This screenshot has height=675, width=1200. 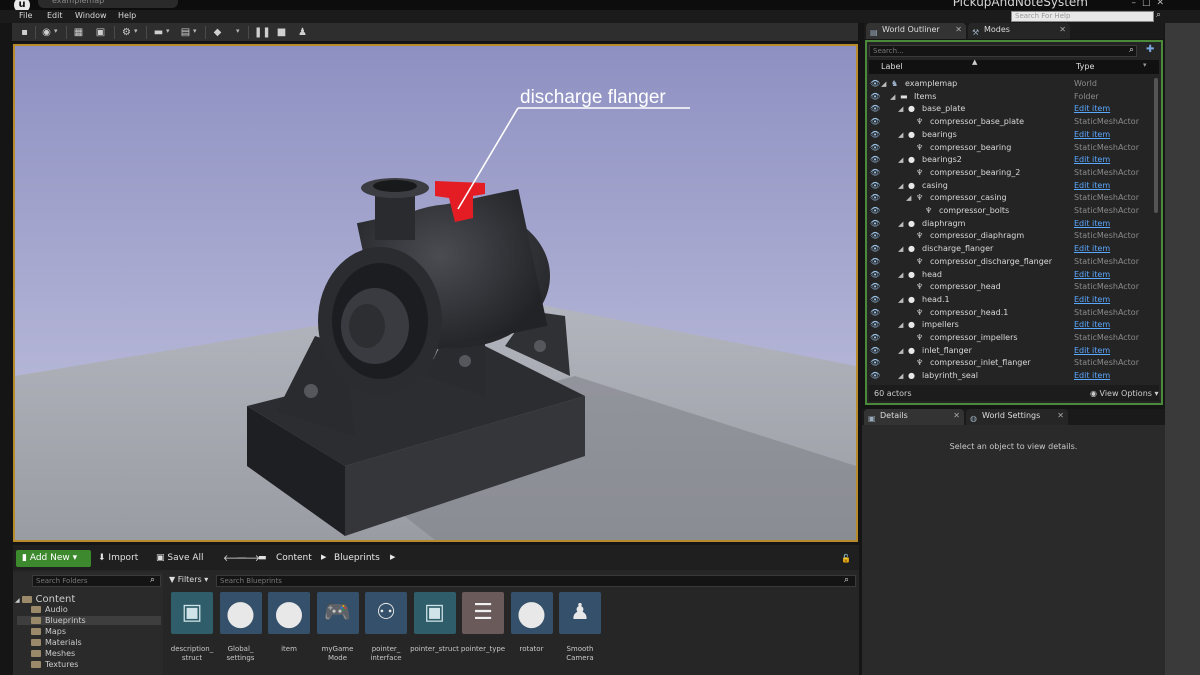 I want to click on outliner-row: 👁 ◢ ● base_plate Edit item, so click(x=1010, y=109).